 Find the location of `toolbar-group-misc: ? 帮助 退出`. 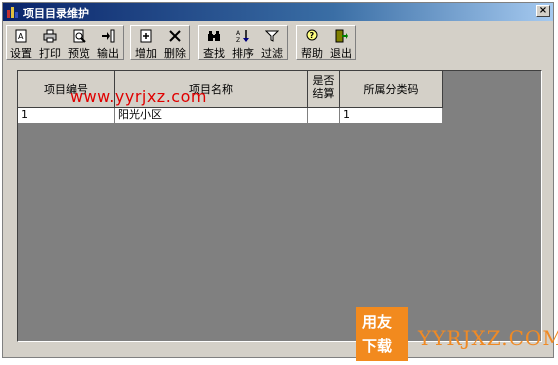

toolbar-group-misc: ? 帮助 退出 is located at coordinates (326, 42).